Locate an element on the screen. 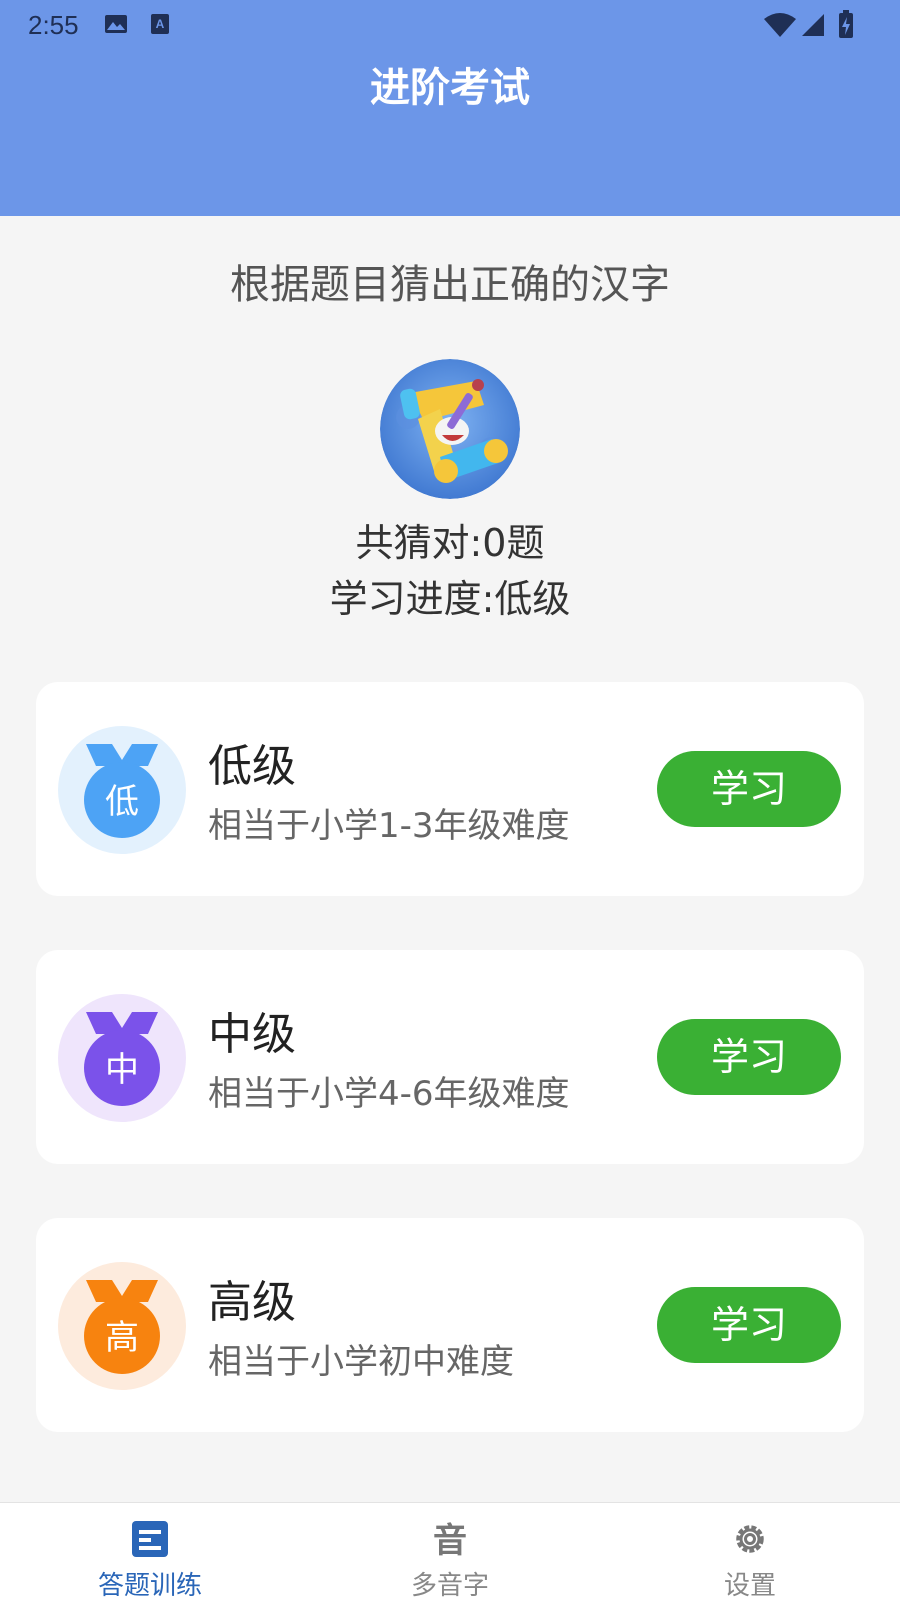 The width and height of the screenshot is (900, 1600). tab-label: 设置 is located at coordinates (749, 1585).